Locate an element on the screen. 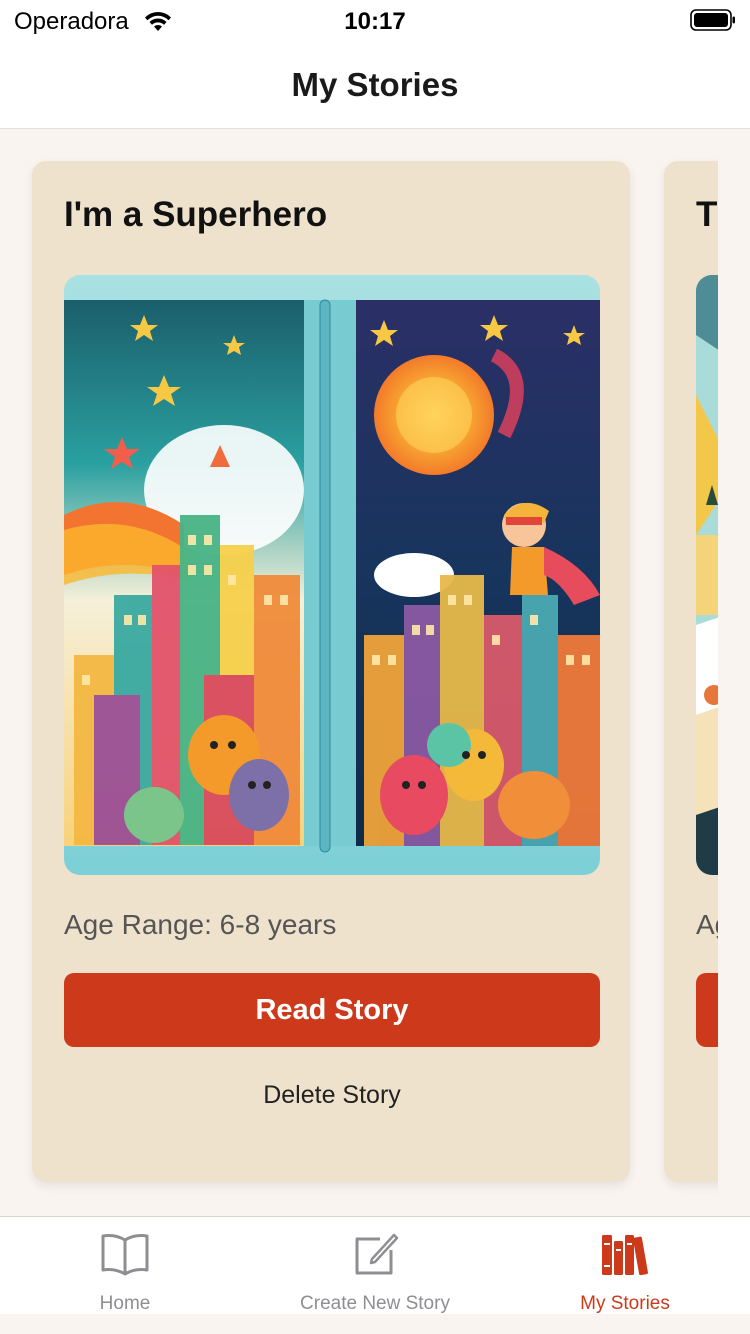  story-title: T is located at coordinates (707, 214).